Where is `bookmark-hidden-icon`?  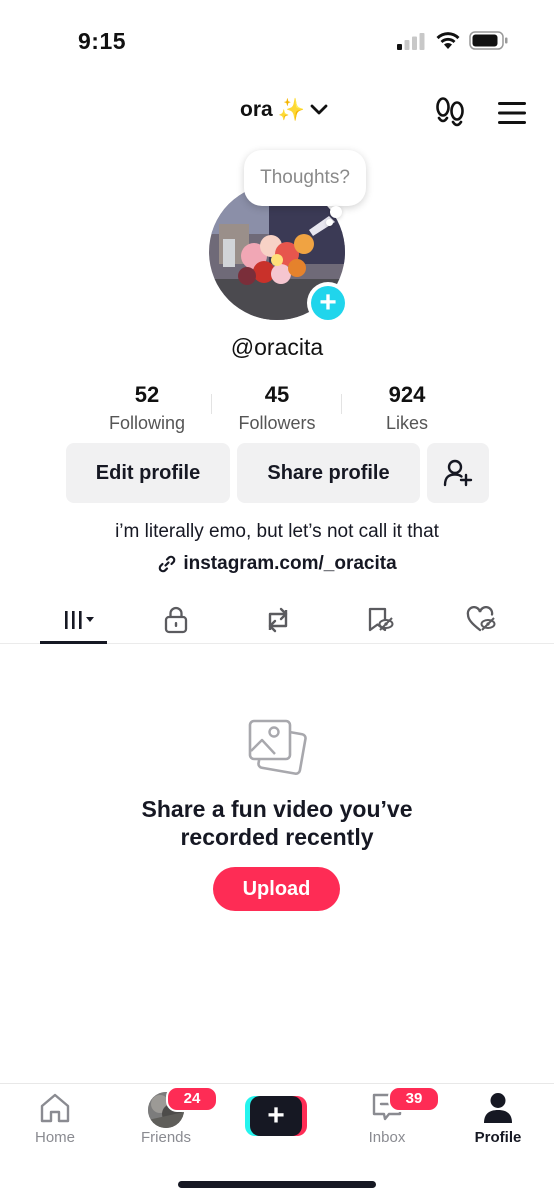
bookmark-hidden-icon is located at coordinates (380, 619).